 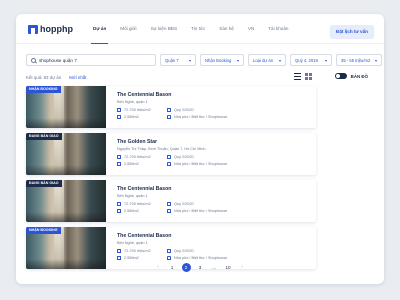 What do you see at coordinates (352, 32) in the screenshot?
I see `book-consultation-button: Đặt lịch tư vấn` at bounding box center [352, 32].